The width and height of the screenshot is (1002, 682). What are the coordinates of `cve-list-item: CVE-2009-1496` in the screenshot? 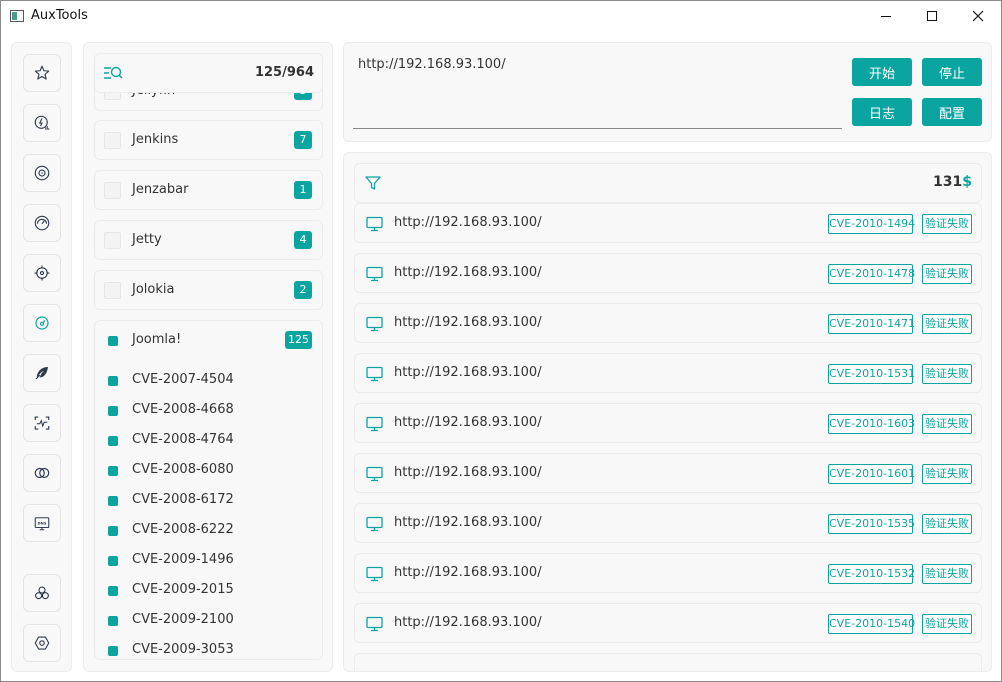 It's located at (209, 561).